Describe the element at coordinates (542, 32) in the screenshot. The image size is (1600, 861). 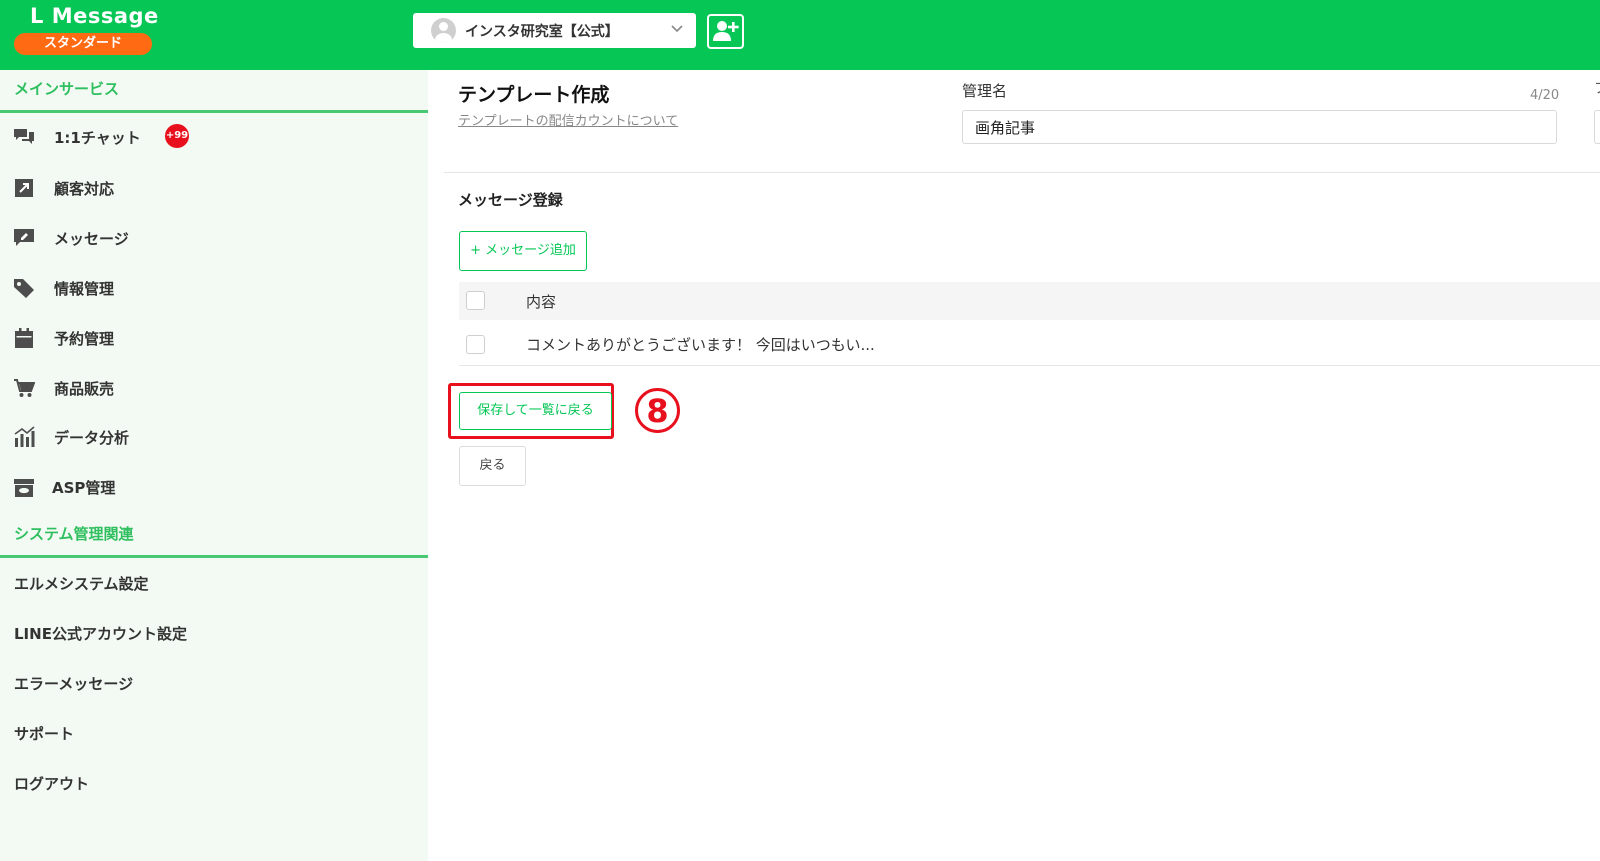
I see `account-name: インスタ研究室【公式】` at that location.